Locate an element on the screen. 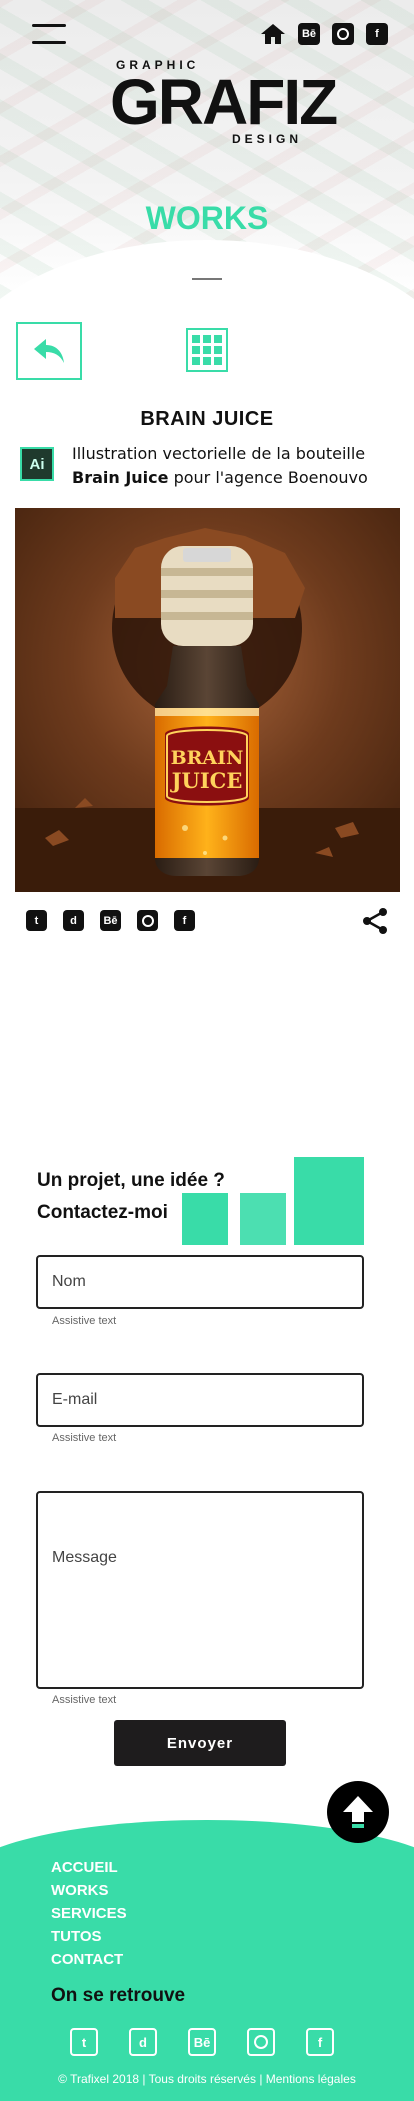 This screenshot has width=414, height=2101. grid-view-button is located at coordinates (207, 350).